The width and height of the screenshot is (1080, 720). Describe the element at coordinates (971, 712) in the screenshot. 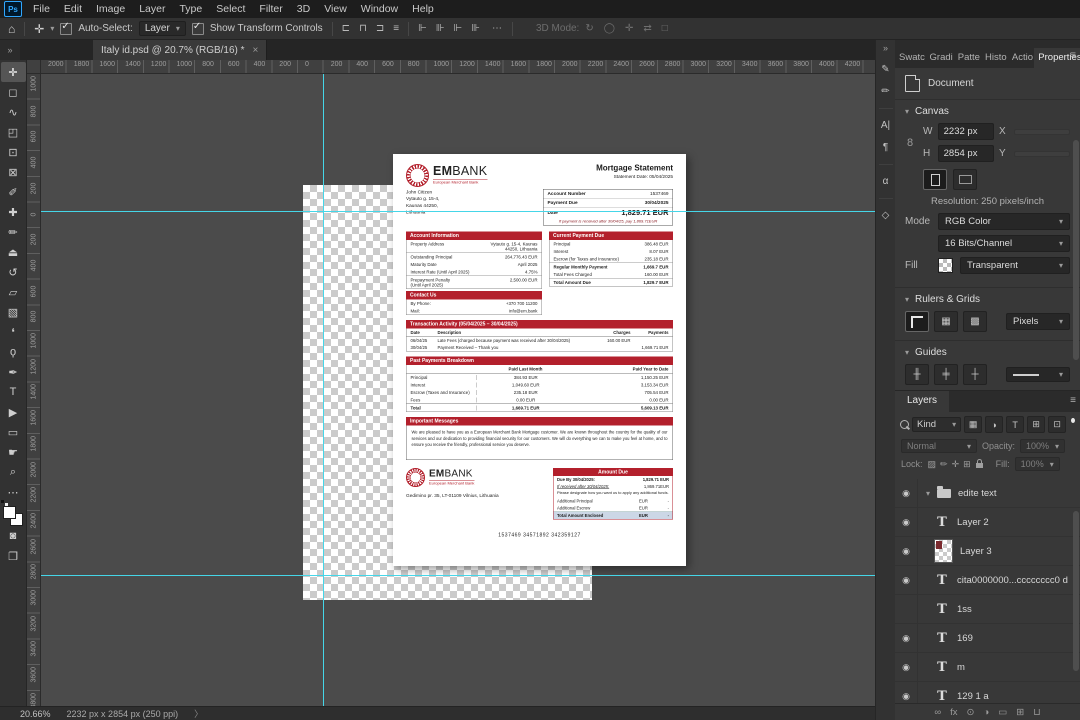

I see `layer-mask-icon: ⊙` at that location.